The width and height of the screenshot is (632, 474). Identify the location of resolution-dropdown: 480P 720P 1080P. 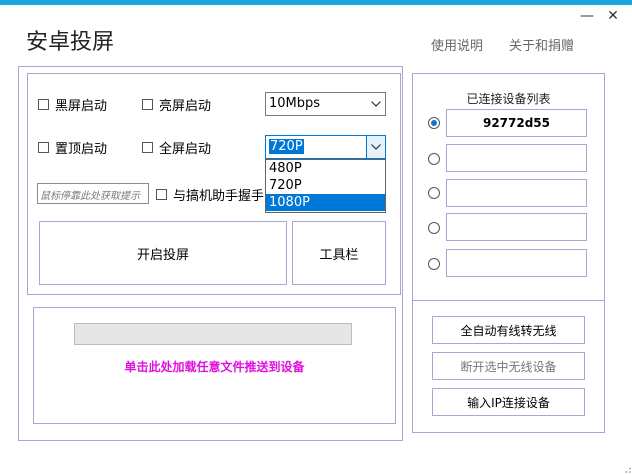
(325, 186).